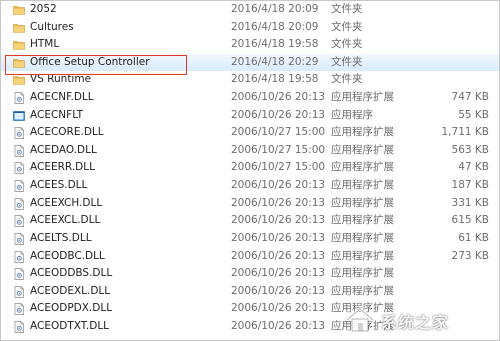 This screenshot has height=341, width=500. What do you see at coordinates (67, 132) in the screenshot?
I see `file-name: ACECORE.DLL` at bounding box center [67, 132].